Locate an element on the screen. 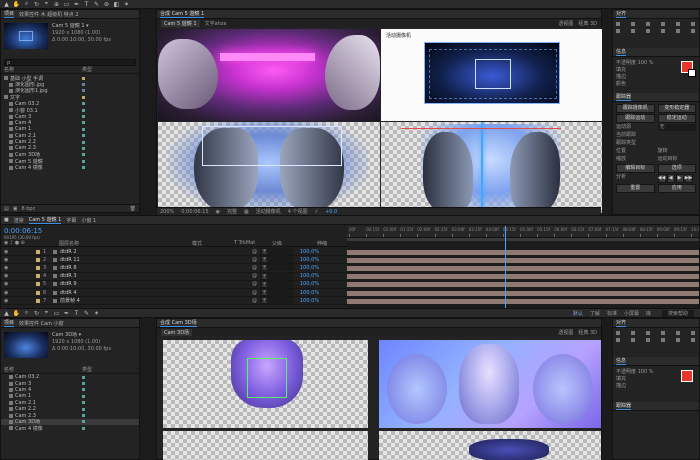  puppet-tool-icon: ✶ is located at coordinates (126, 4).